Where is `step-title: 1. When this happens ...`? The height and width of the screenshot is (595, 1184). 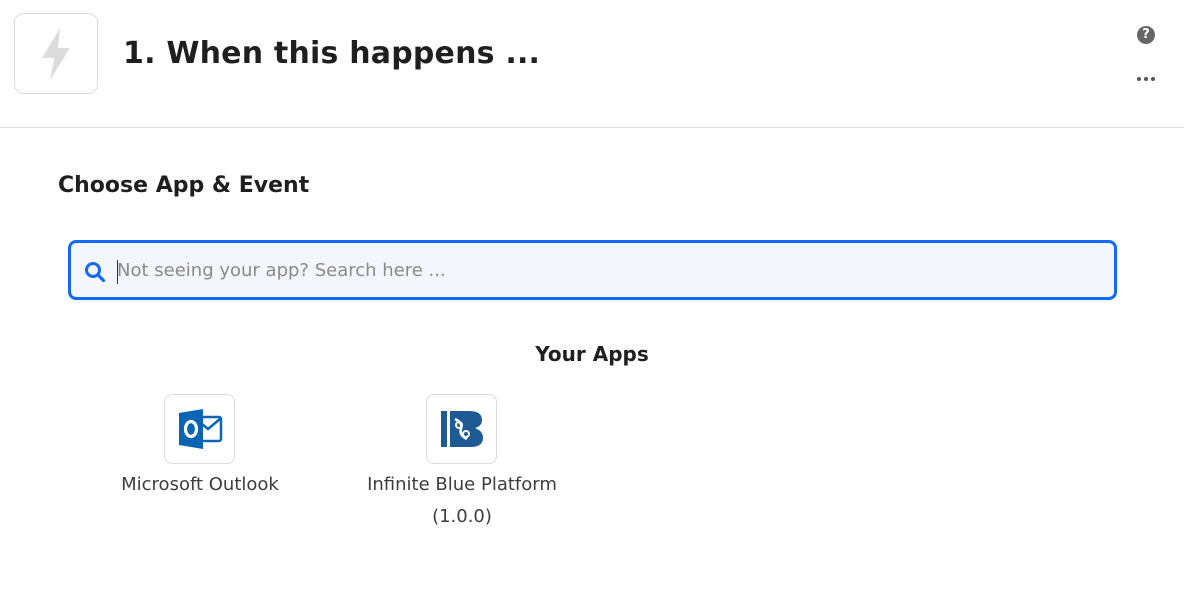 step-title: 1. When this happens ... is located at coordinates (332, 53).